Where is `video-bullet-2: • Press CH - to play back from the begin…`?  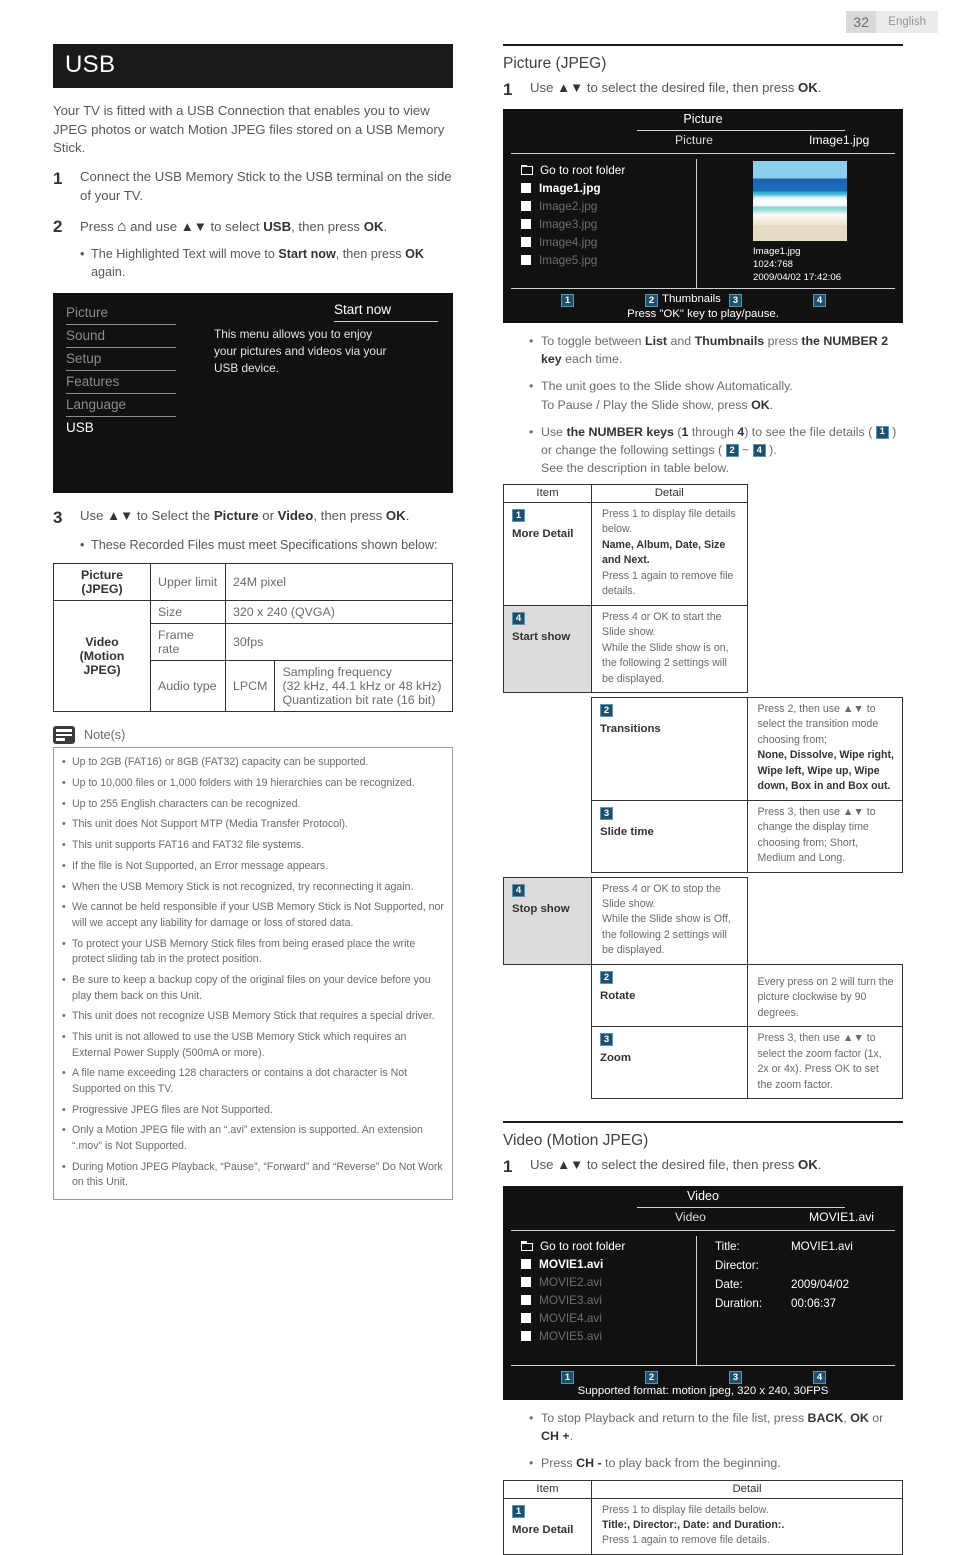 video-bullet-2: • Press CH - to play back from the begin… is located at coordinates (703, 1463).